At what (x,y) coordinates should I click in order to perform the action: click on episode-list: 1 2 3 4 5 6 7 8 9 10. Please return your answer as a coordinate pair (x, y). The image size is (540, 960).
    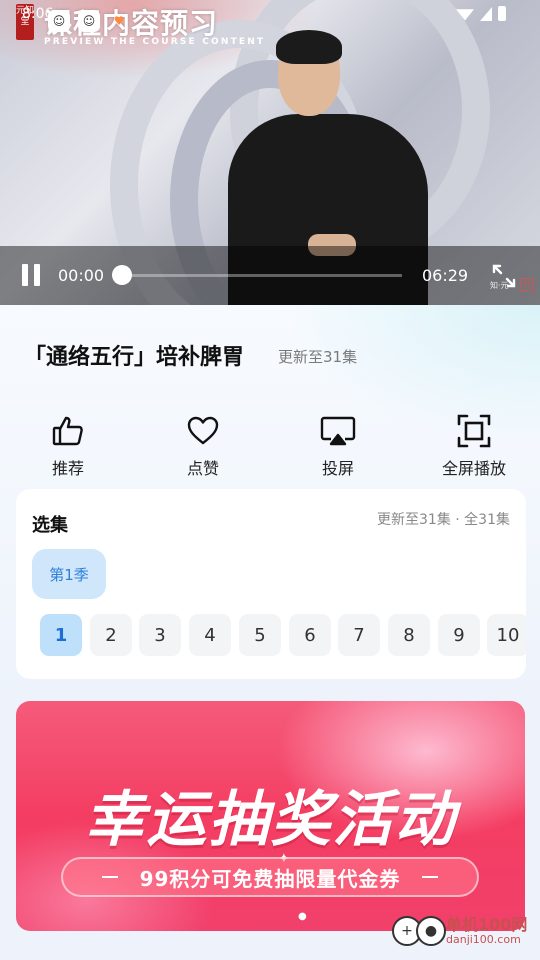
    Looking at the image, I should click on (283, 636).